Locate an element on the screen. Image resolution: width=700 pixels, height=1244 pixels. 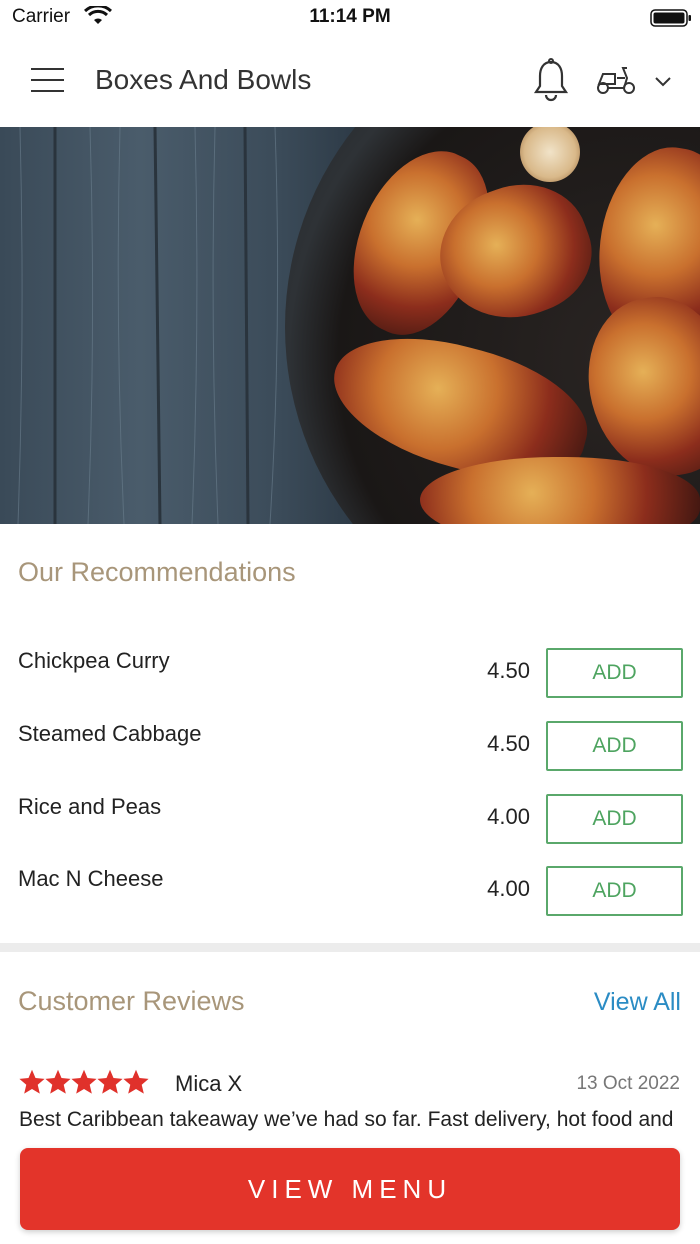
list-item: Steamed Cabbage 4.50 ADD is located at coordinates (350, 751).